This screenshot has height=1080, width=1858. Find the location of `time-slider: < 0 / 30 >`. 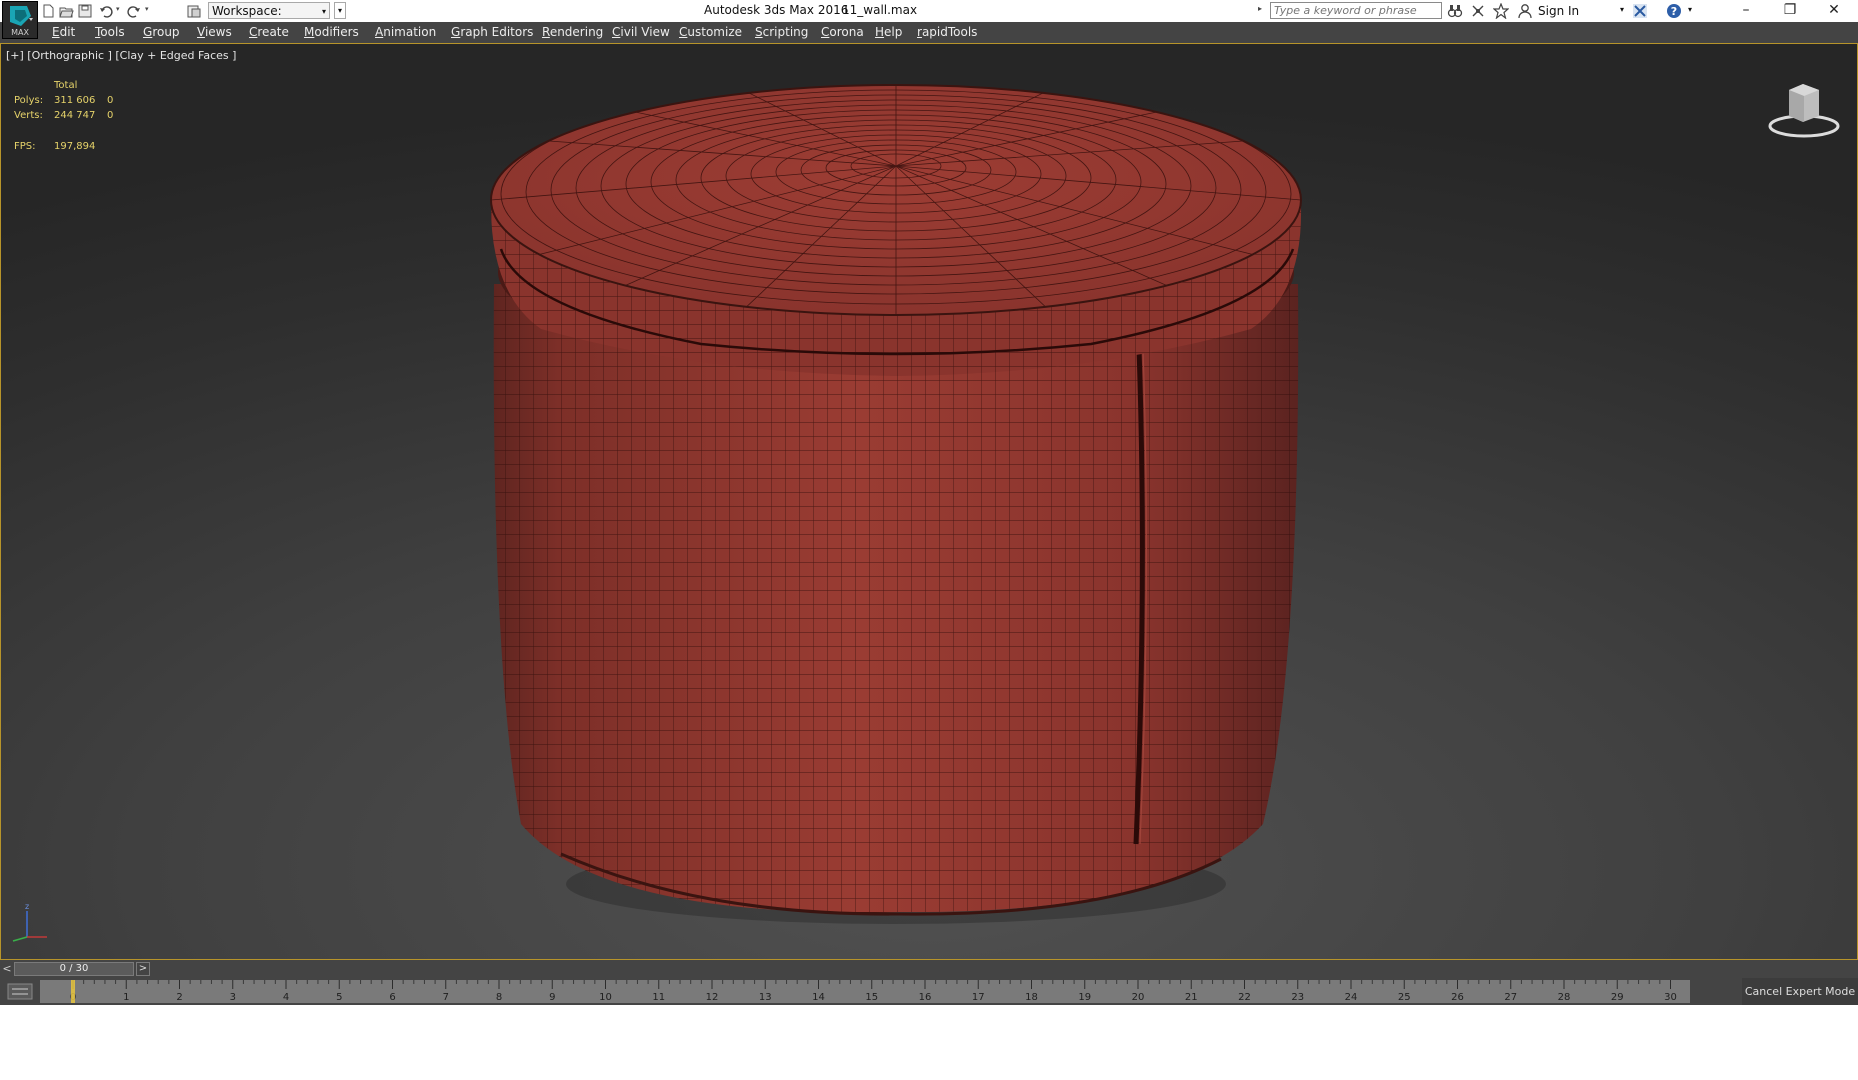

time-slider: < 0 / 30 > is located at coordinates (929, 969).